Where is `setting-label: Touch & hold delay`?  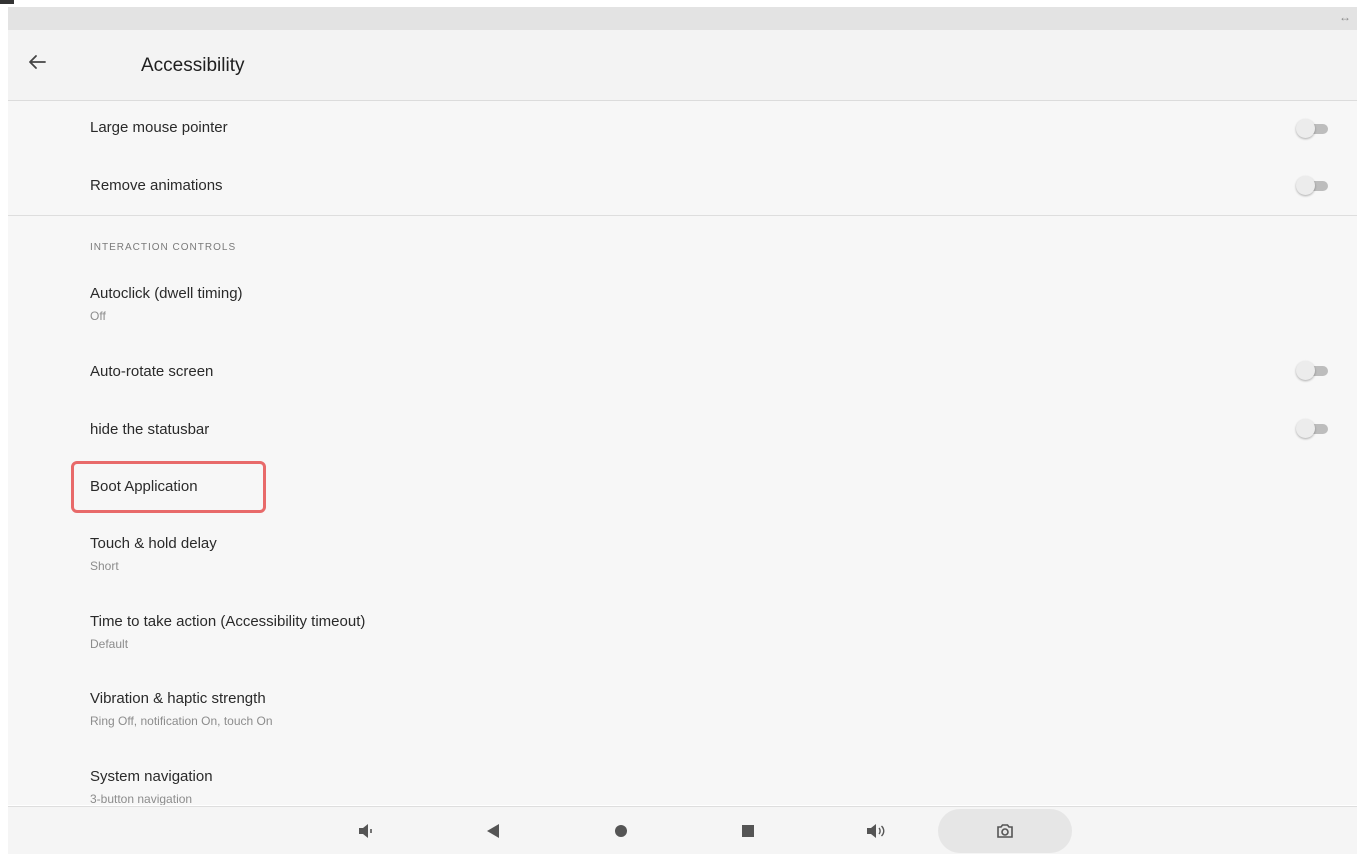
setting-label: Touch & hold delay is located at coordinates (153, 543).